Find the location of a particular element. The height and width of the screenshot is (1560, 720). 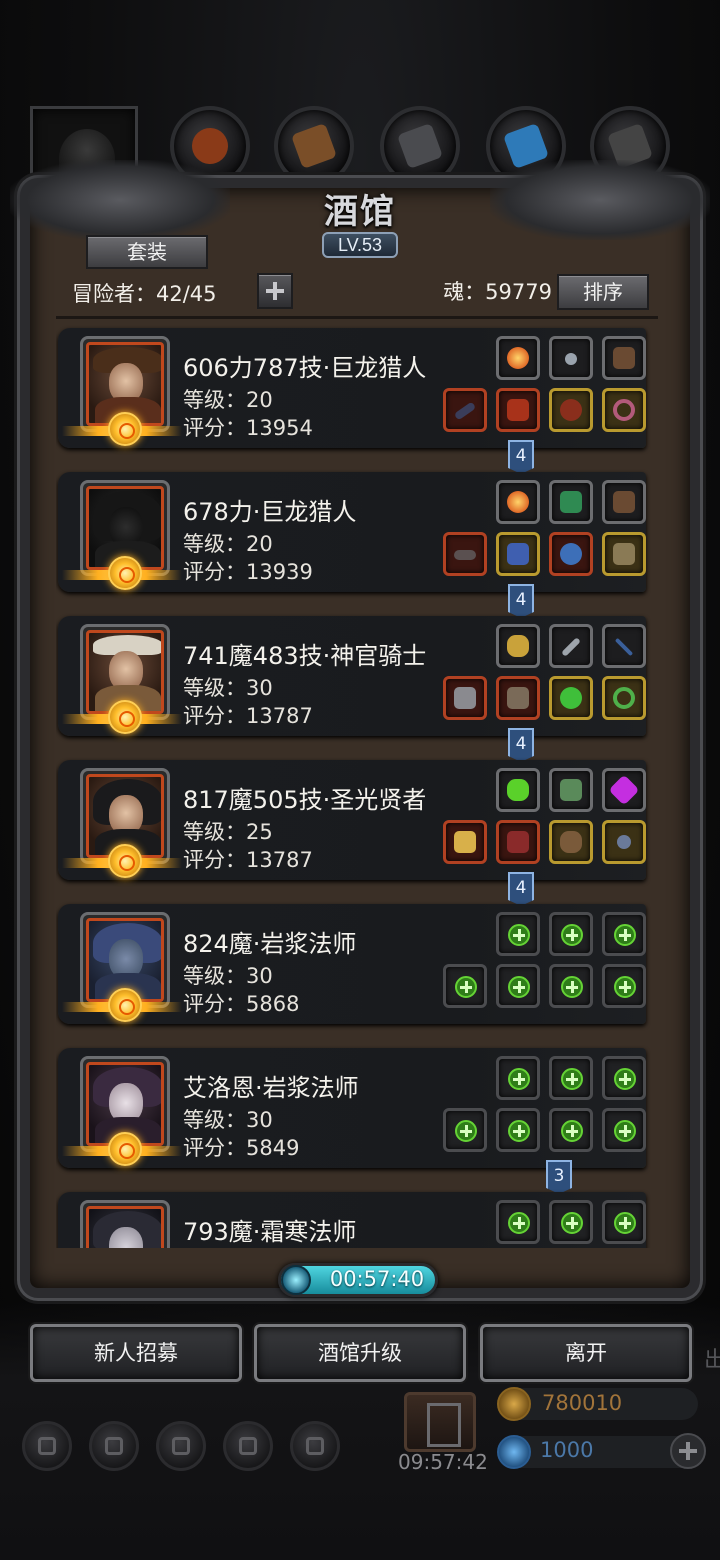

equip-slot-emerald is located at coordinates (571, 698).